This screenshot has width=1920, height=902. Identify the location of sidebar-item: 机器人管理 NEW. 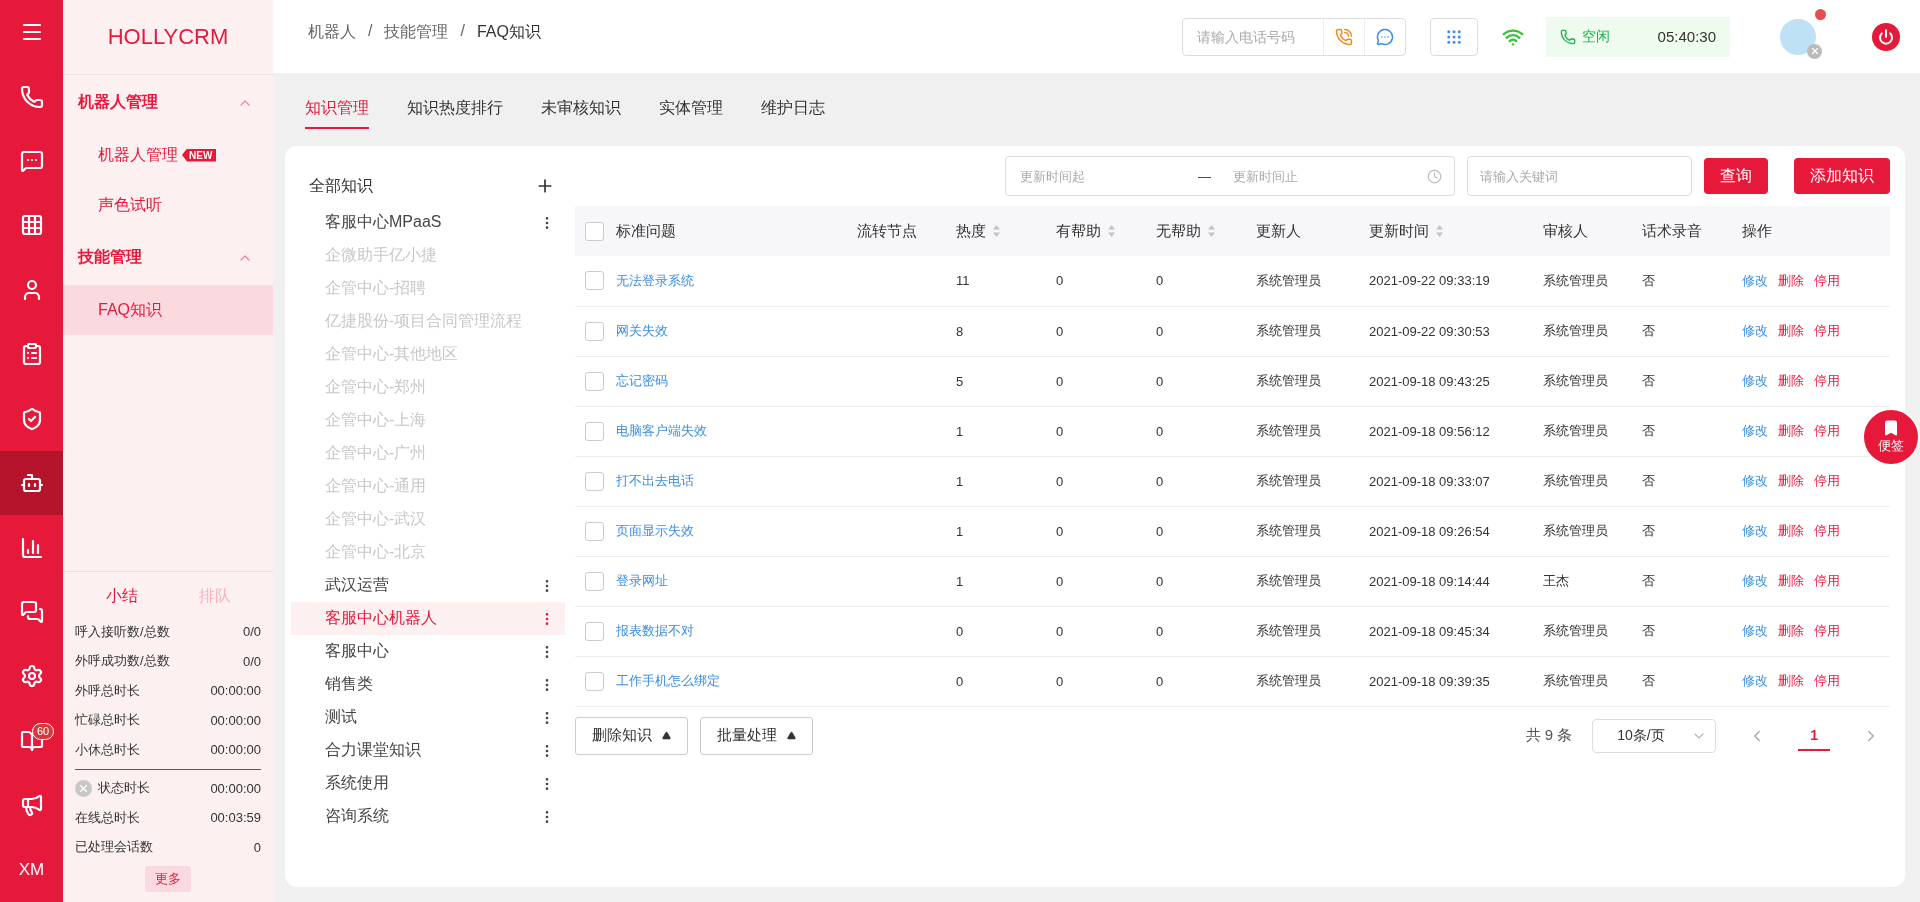
(168, 155).